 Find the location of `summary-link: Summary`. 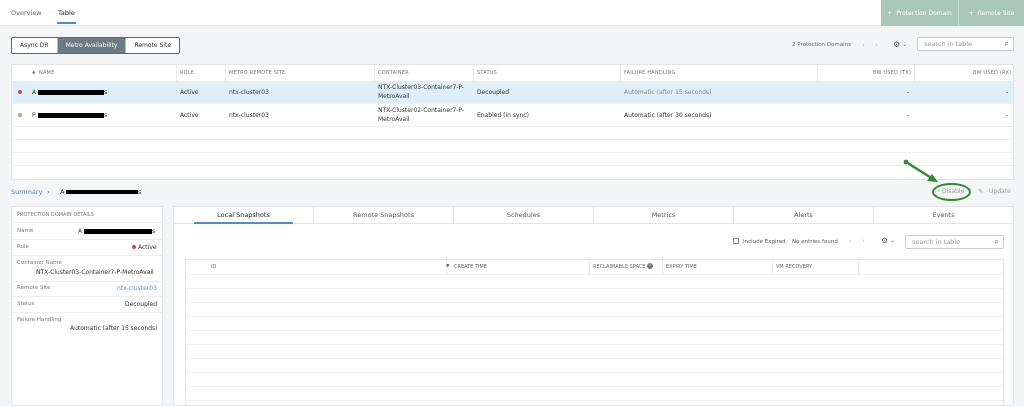

summary-link: Summary is located at coordinates (26, 192).